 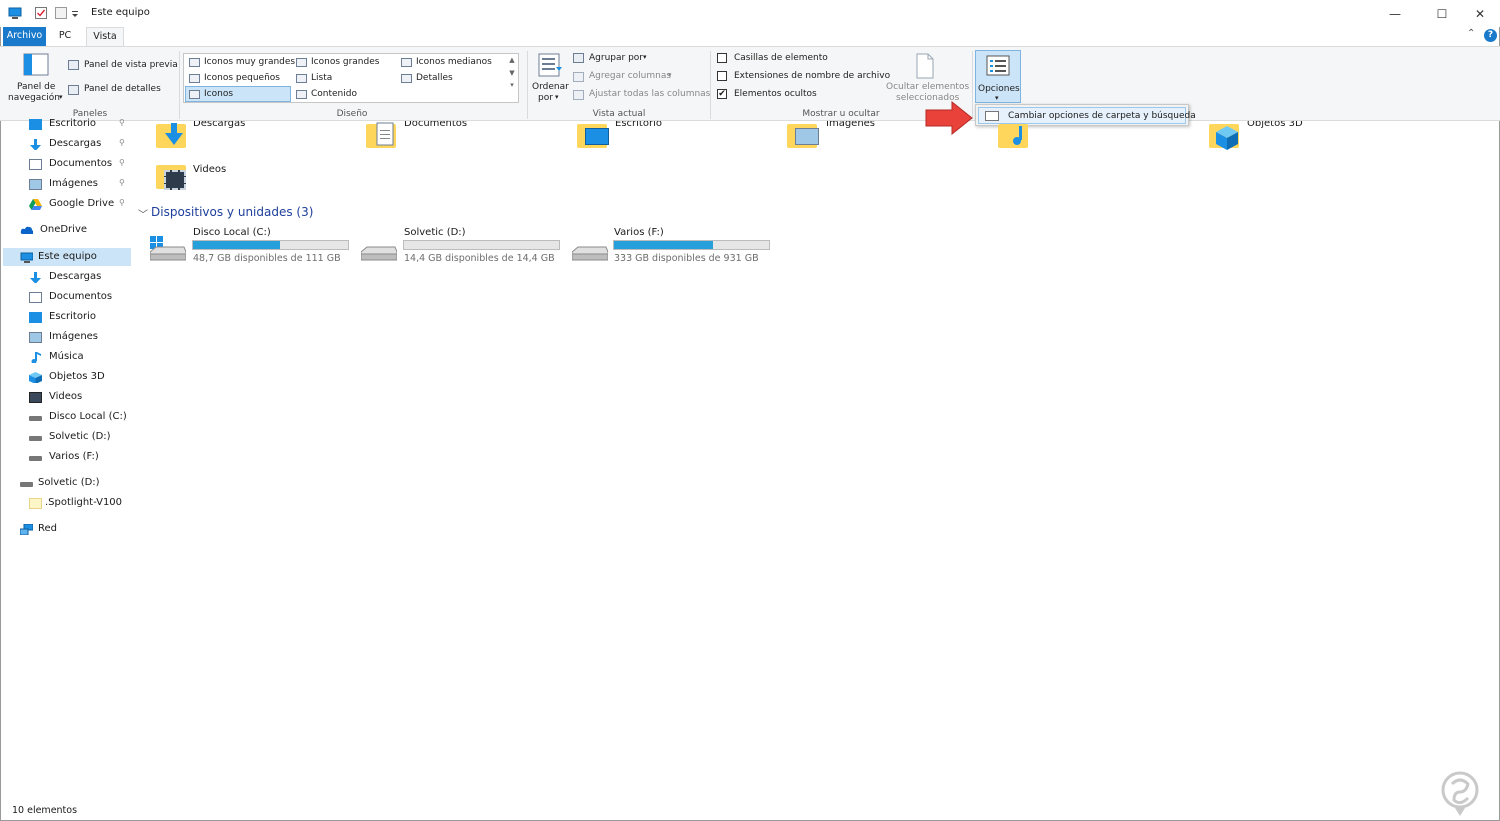 What do you see at coordinates (630, 76) in the screenshot?
I see `add-columns-button: Agregar columnas` at bounding box center [630, 76].